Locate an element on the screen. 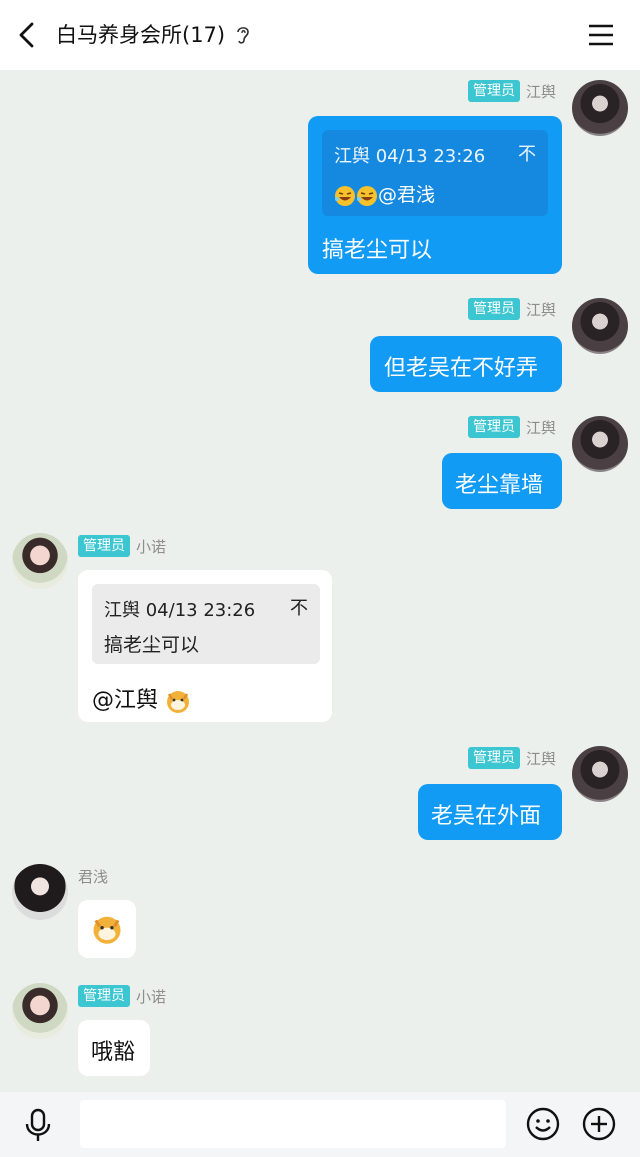  quoted-message: 江舆 04/13 23:26 不 @君浅 is located at coordinates (435, 173).